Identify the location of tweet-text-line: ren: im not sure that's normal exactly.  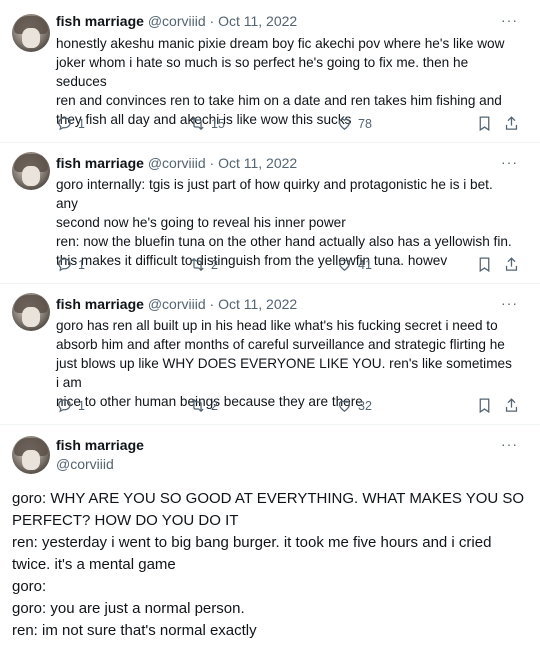
(134, 630).